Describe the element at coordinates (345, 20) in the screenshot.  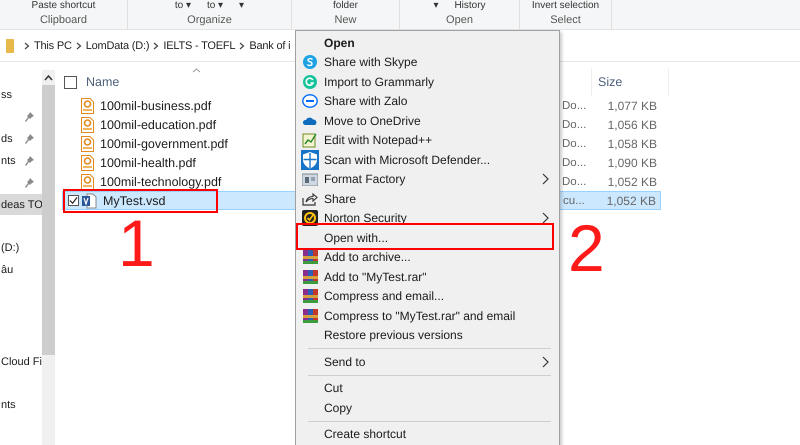
I see `ribbon-group-label: New` at that location.